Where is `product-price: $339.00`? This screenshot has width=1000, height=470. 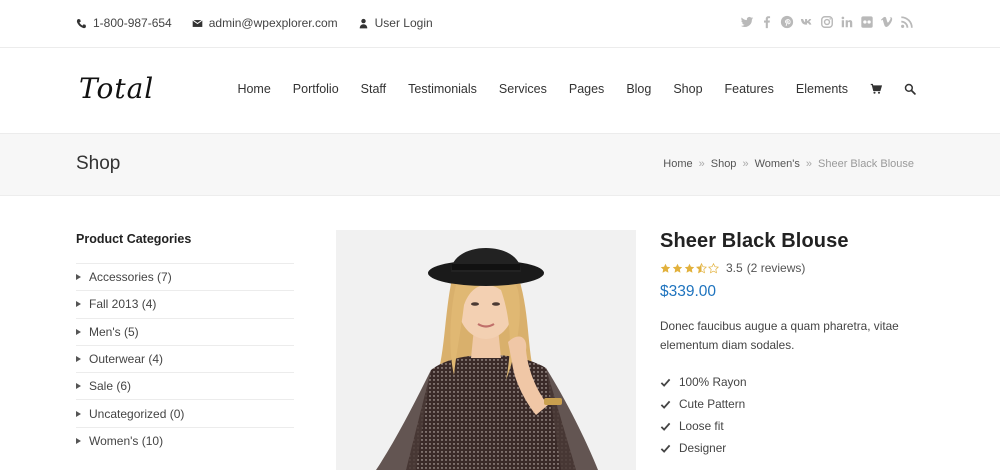
product-price: $339.00 is located at coordinates (688, 291).